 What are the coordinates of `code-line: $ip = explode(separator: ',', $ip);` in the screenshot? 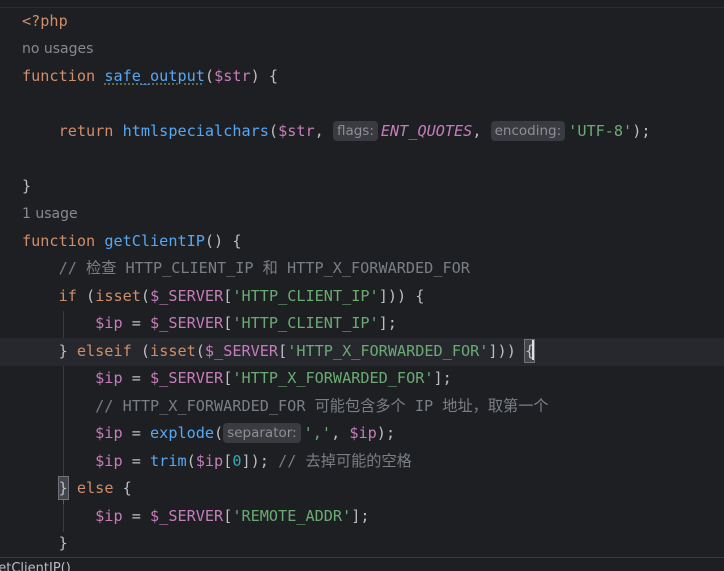 It's located at (362, 434).